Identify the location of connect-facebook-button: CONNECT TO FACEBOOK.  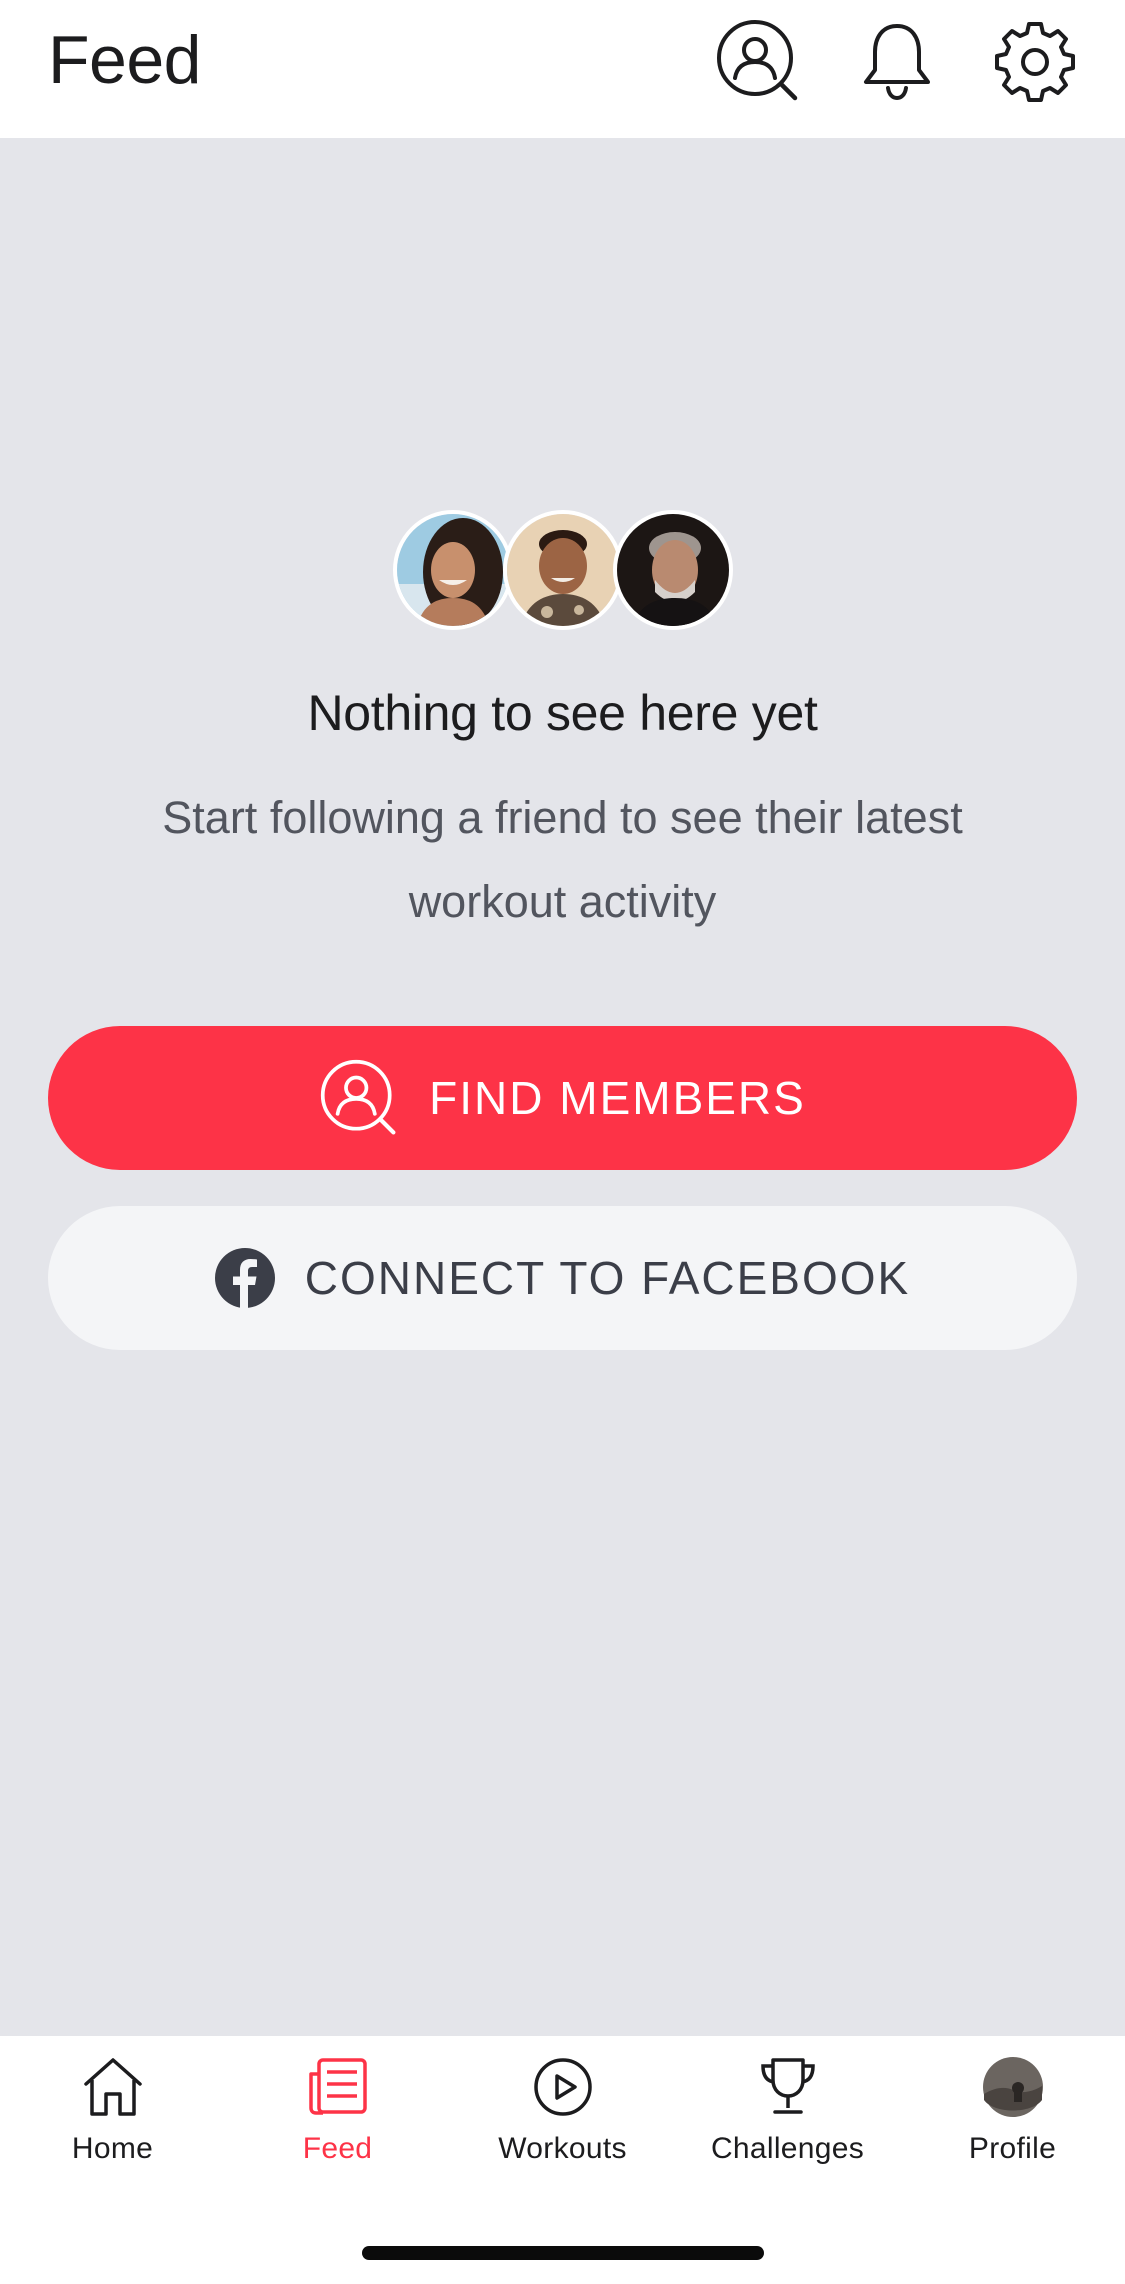
(562, 1278).